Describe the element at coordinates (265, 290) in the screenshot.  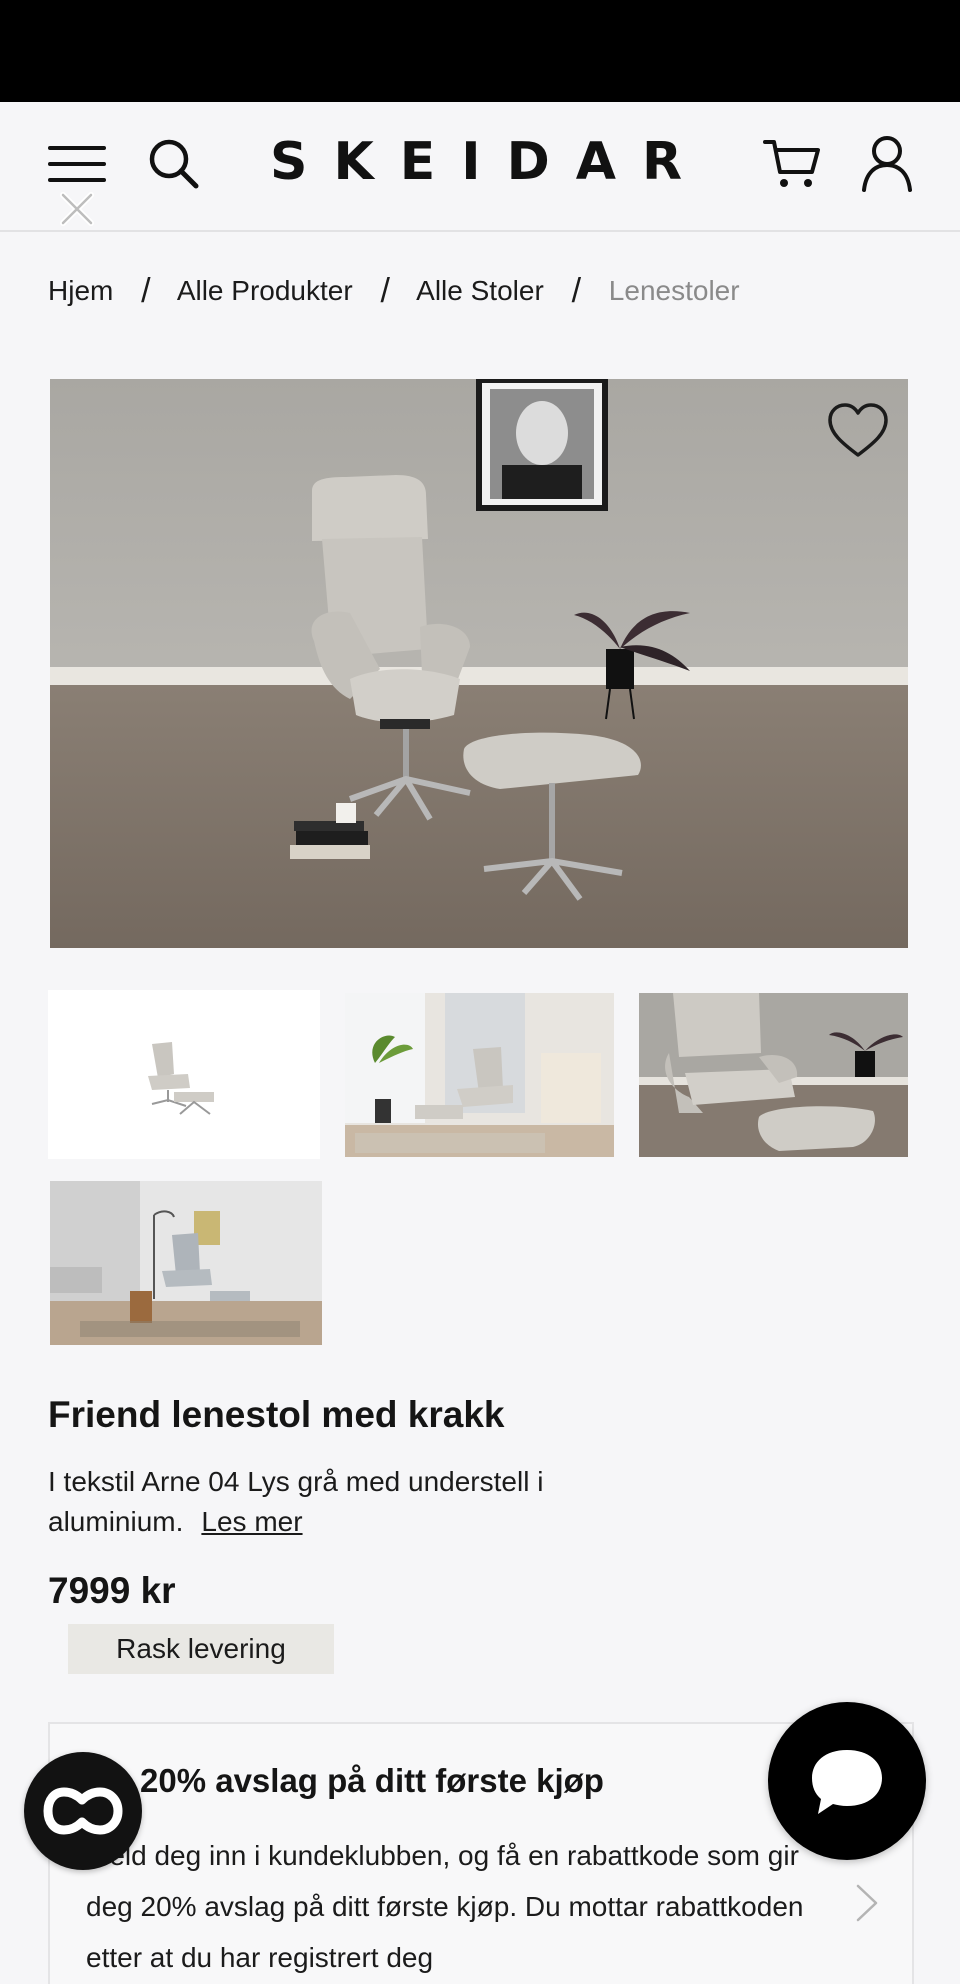
I see `breadcrumb-item-all-products: Alle Produkter` at that location.